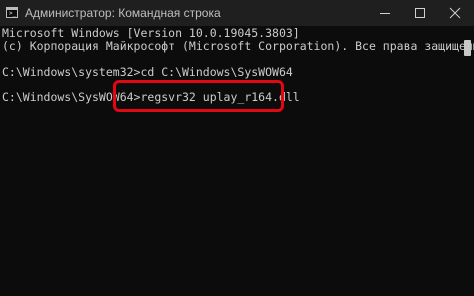  I want to click on vertical-scrollbar, so click(467, 161).